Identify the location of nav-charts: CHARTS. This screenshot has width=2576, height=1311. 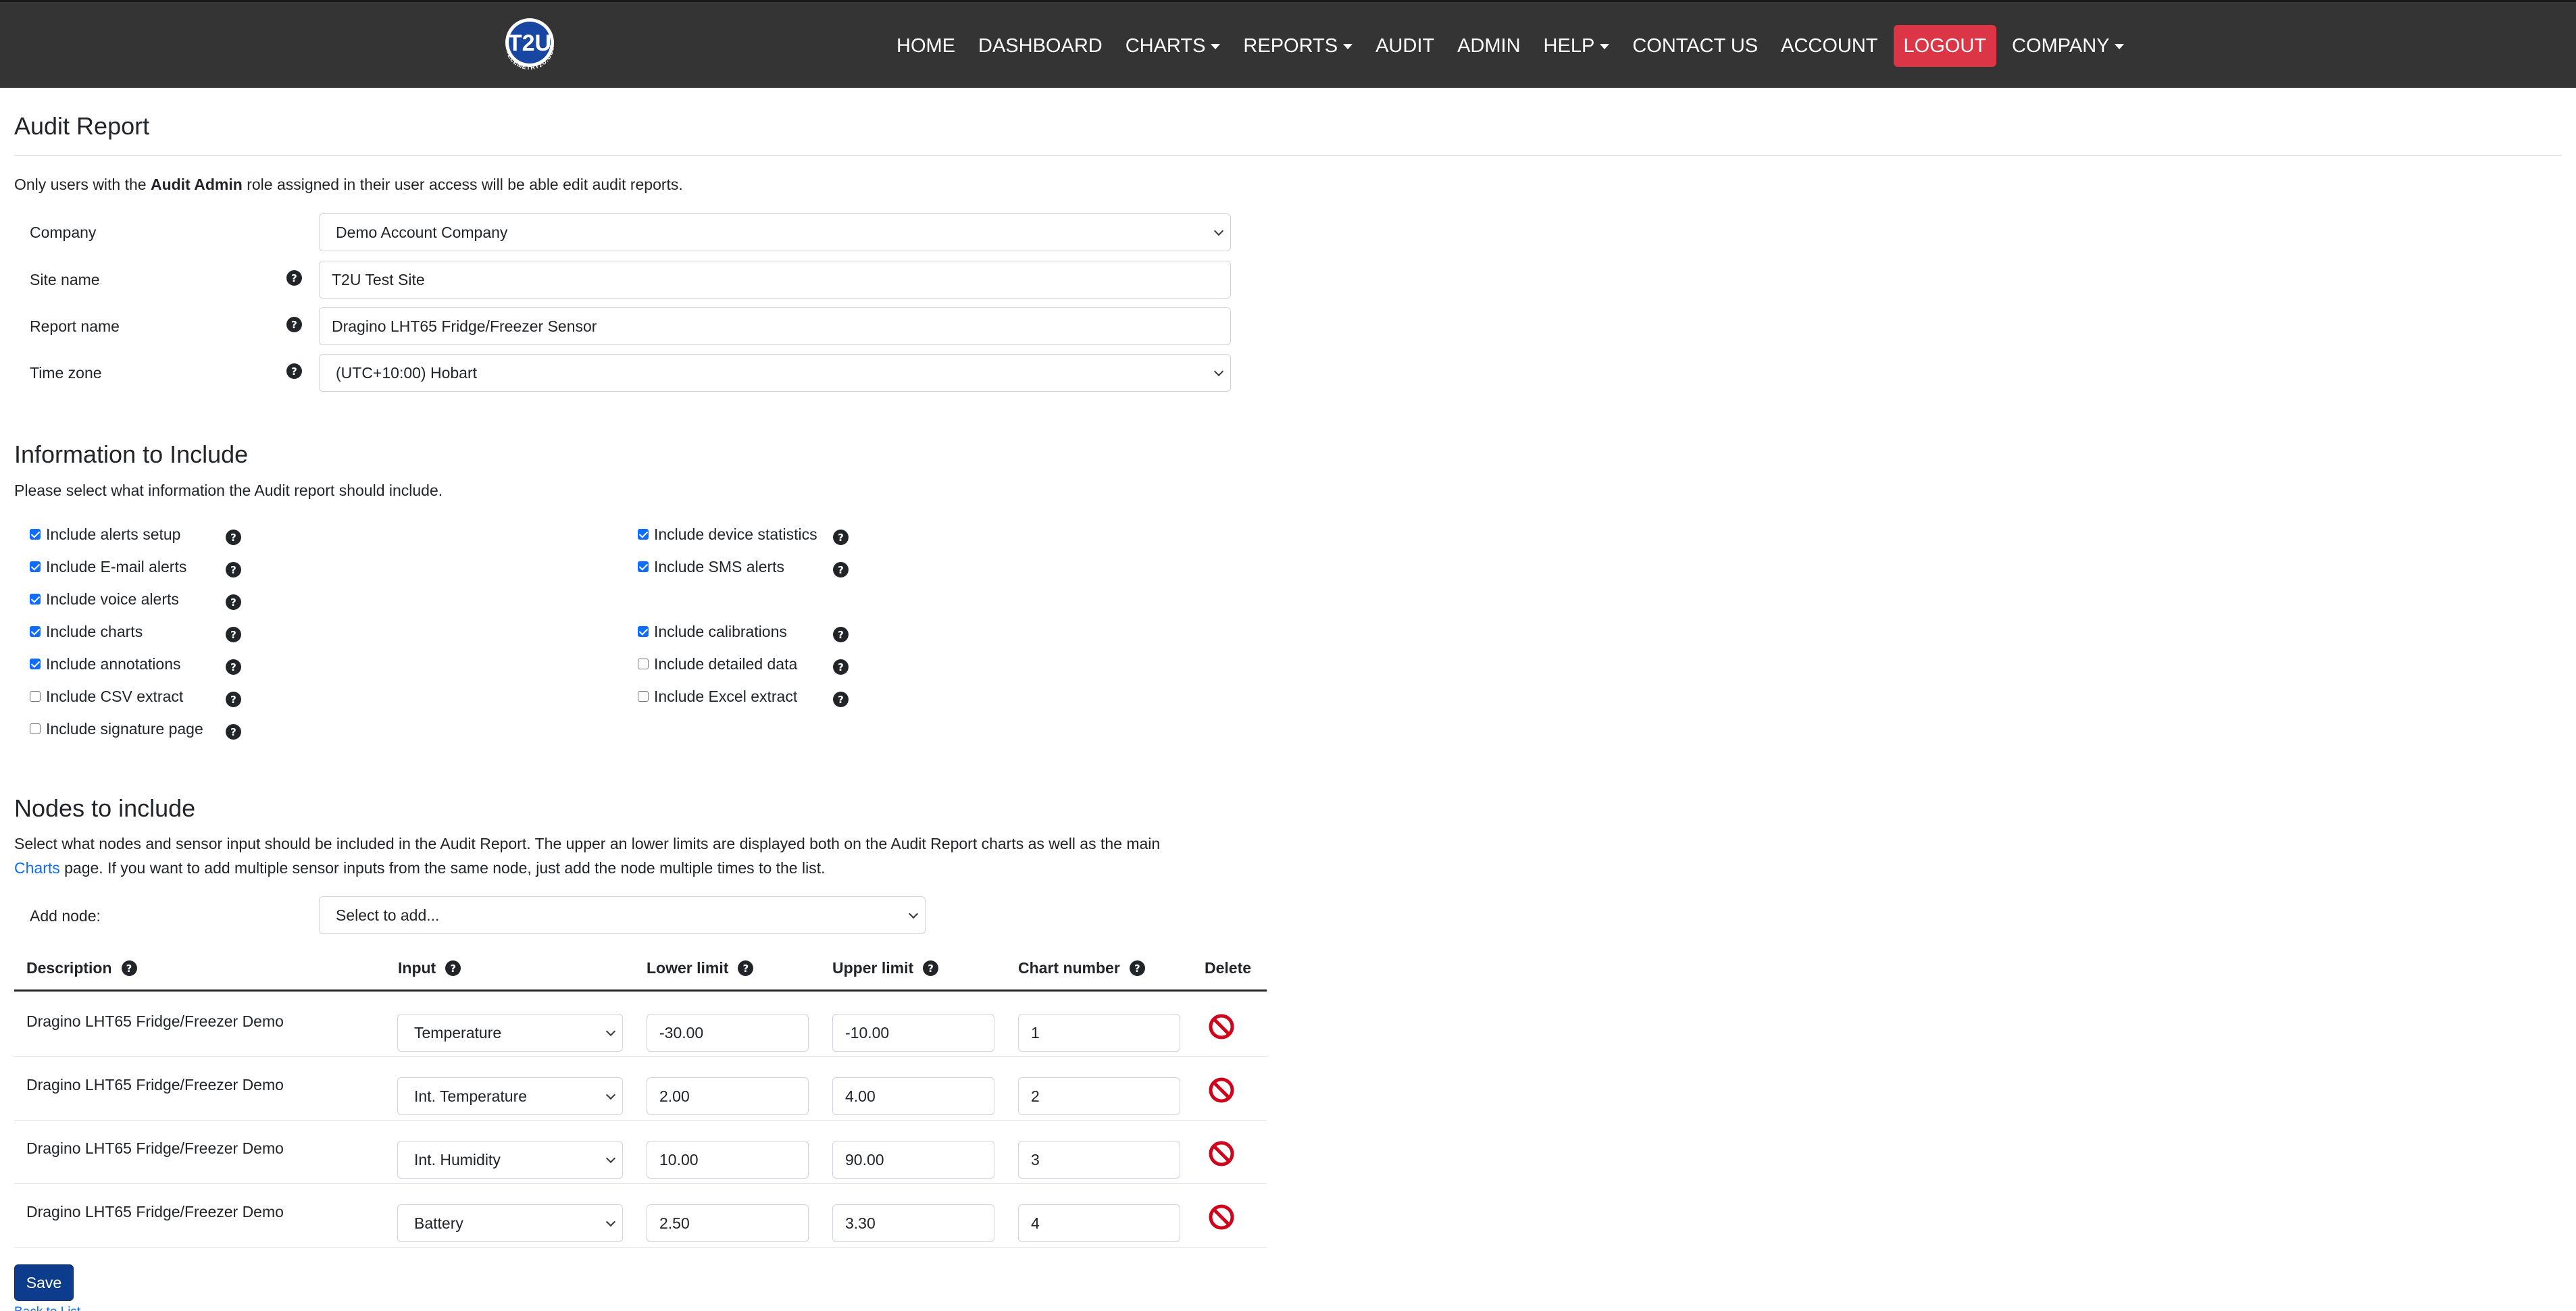
(1173, 46).